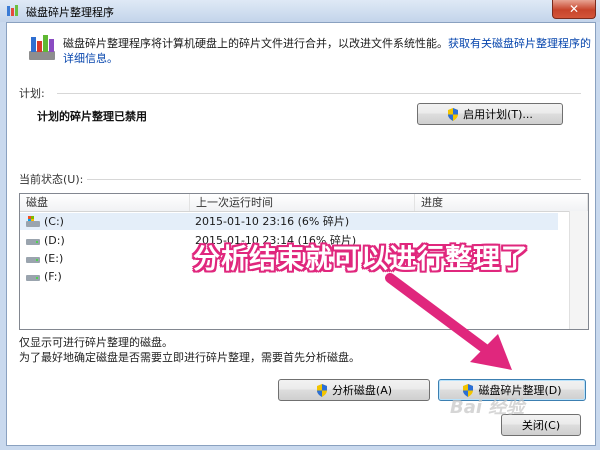  Describe the element at coordinates (574, 9) in the screenshot. I see `close-window-button: ✕` at that location.